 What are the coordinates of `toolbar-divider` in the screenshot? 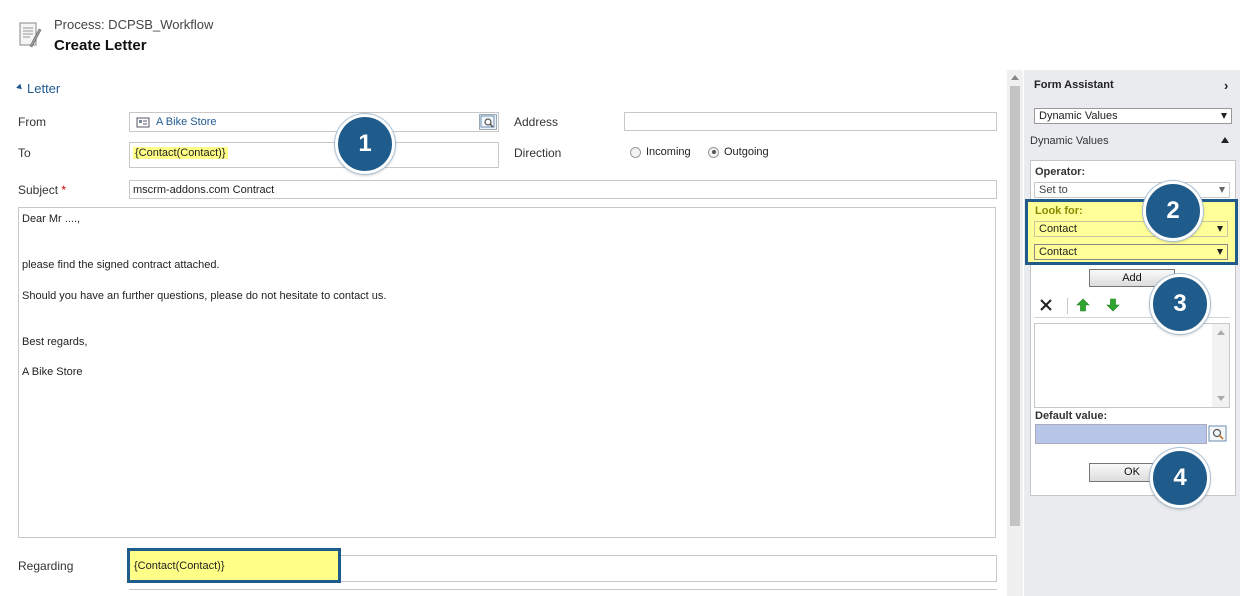 It's located at (1067, 306).